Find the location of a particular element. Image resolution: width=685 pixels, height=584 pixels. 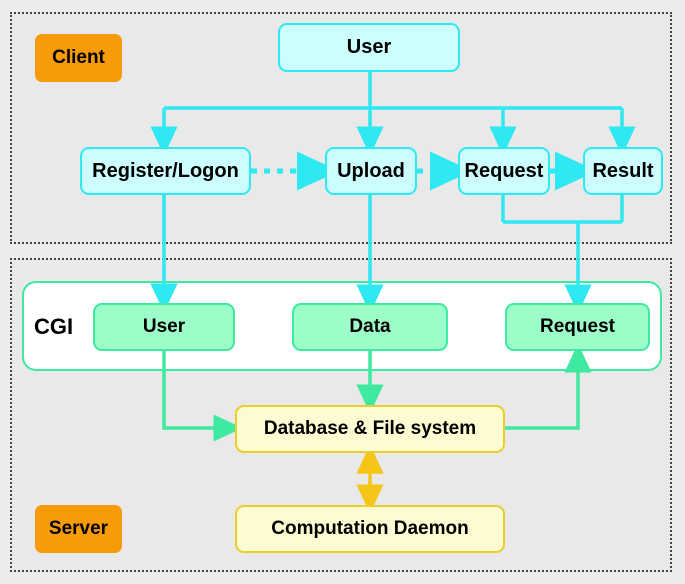

node-cgi-data-label: Data is located at coordinates (370, 327).